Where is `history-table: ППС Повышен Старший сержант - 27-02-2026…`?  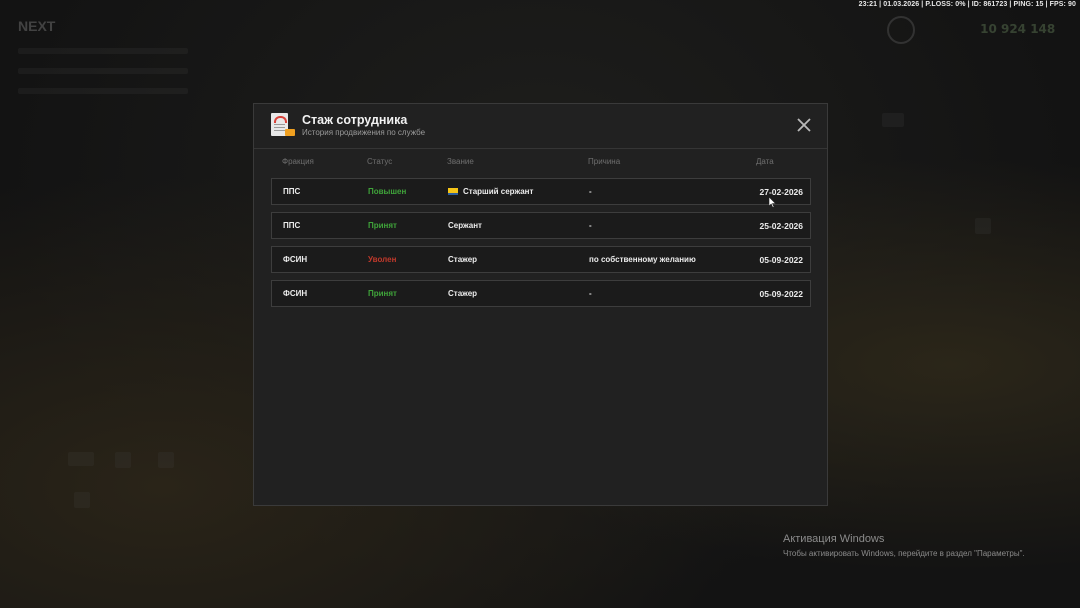
history-table: ППС Повышен Старший сержант - 27-02-2026… is located at coordinates (541, 246).